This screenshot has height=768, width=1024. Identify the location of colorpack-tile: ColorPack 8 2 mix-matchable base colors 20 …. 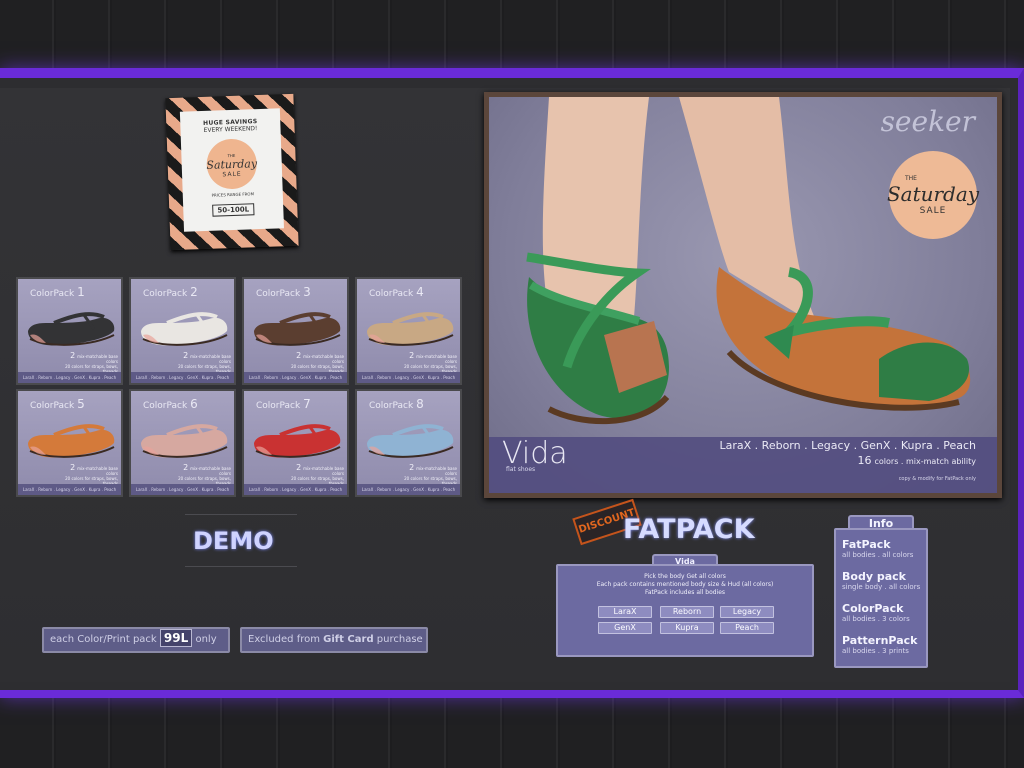
(408, 443).